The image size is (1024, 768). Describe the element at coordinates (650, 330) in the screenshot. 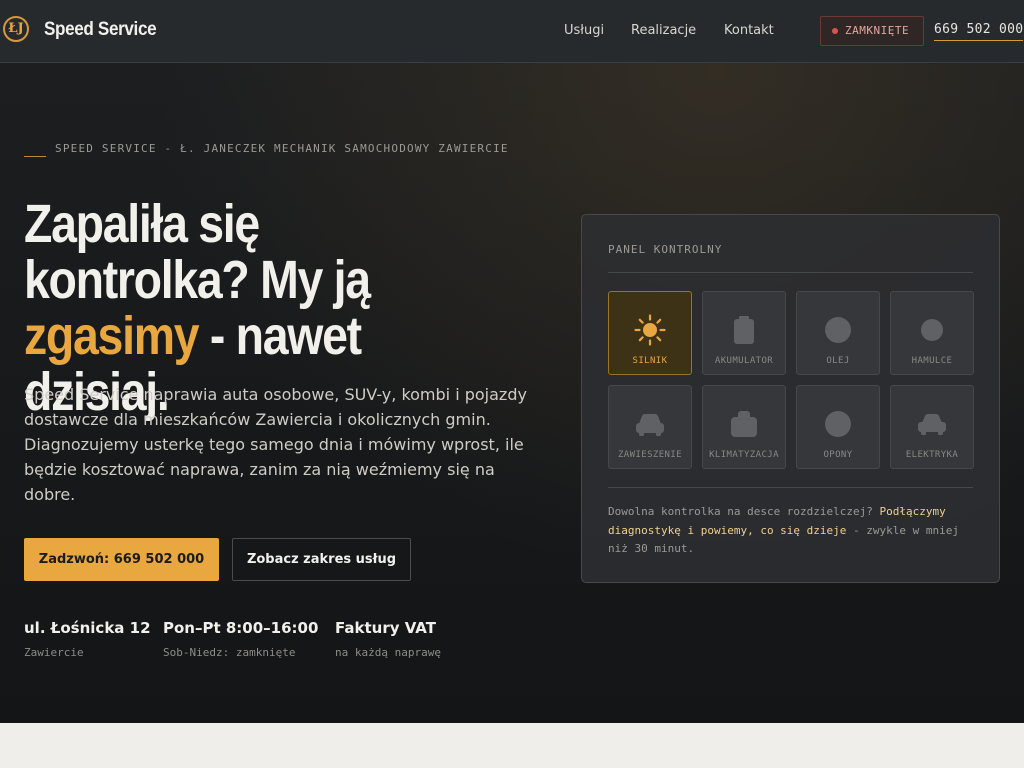

I see `engine-icon` at that location.